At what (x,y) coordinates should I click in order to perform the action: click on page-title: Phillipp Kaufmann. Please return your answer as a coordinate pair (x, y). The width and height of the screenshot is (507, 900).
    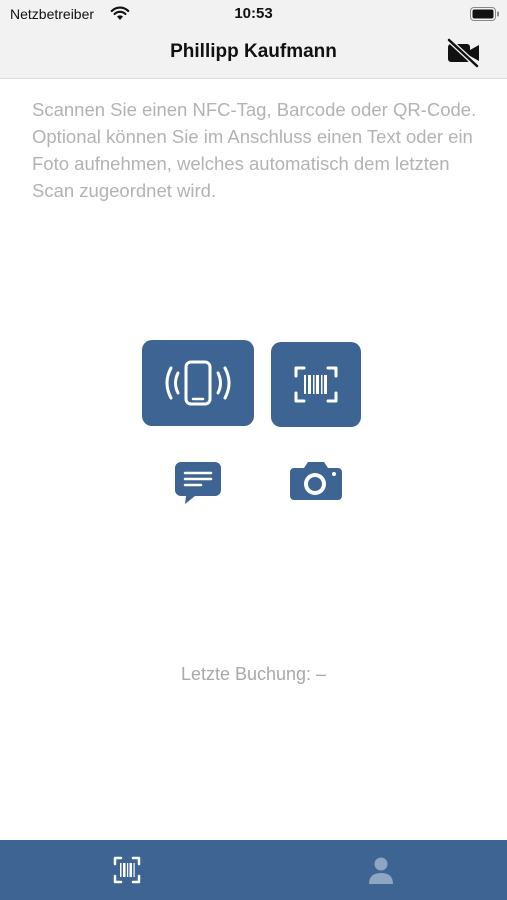
    Looking at the image, I should click on (253, 51).